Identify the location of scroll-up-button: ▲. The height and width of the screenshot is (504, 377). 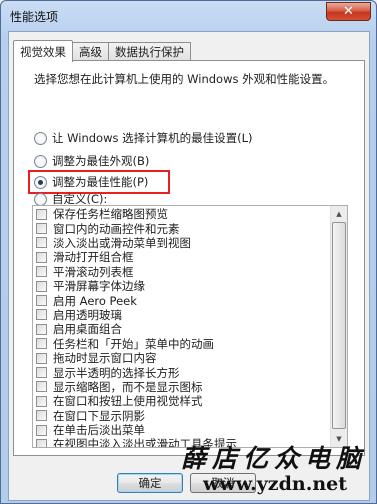
(339, 214).